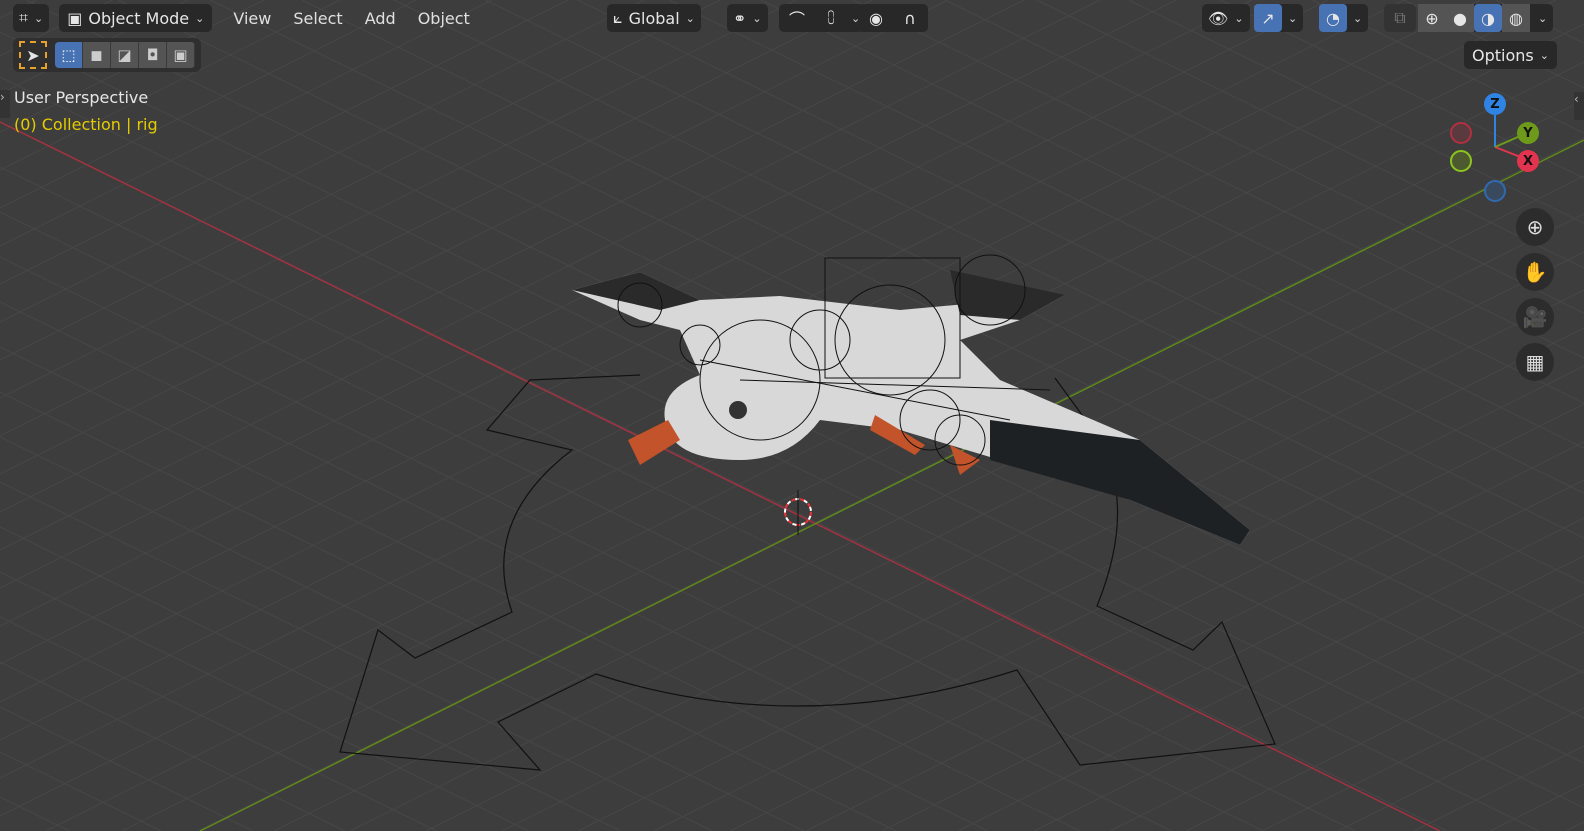 The image size is (1584, 831). I want to click on select-invert-icon: ◘, so click(153, 55).